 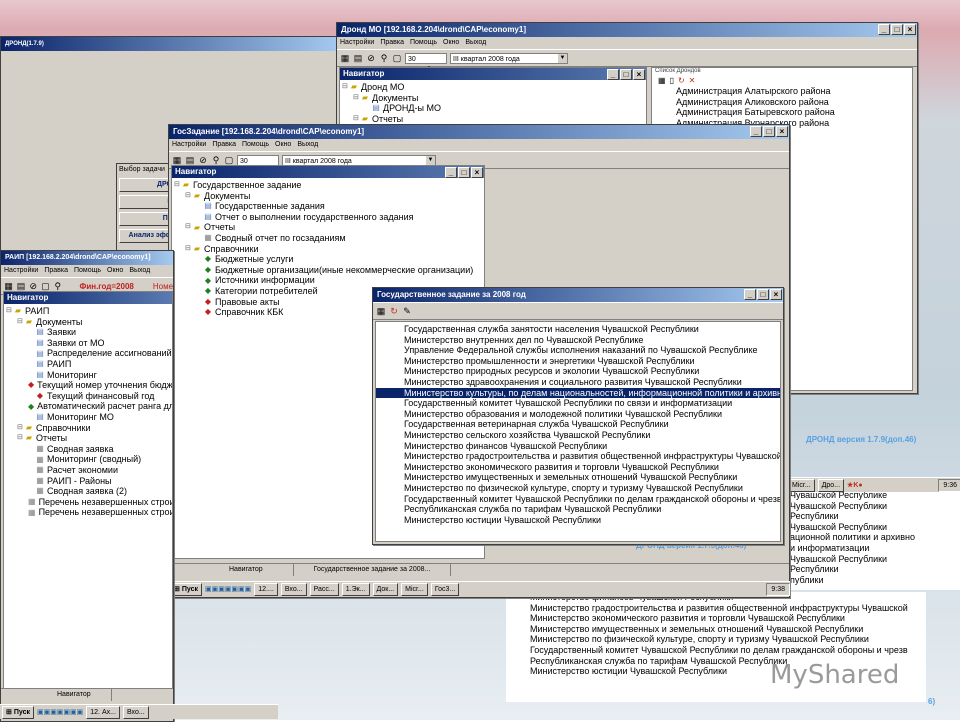 I want to click on list-item: Администрация Алатырского района, so click(x=782, y=91).